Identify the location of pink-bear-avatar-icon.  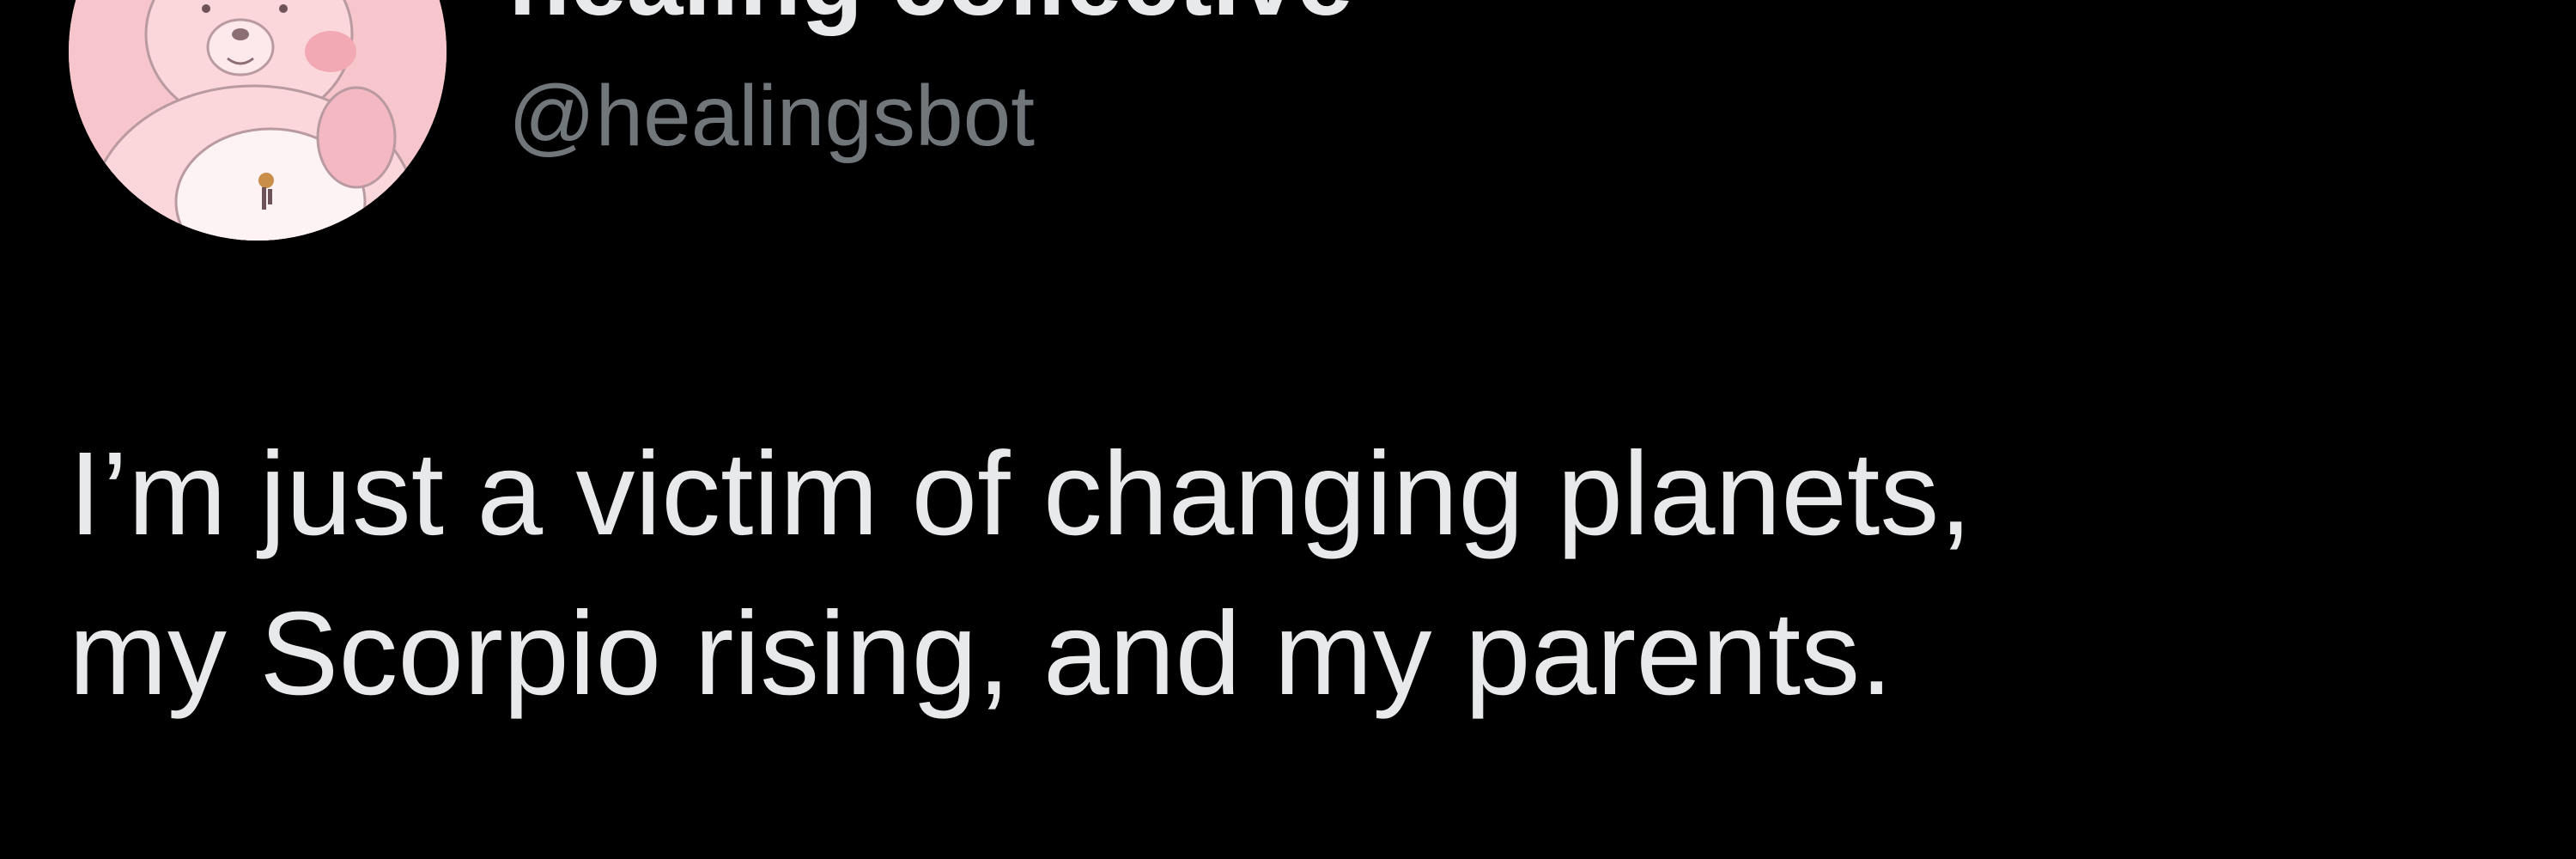
(258, 121).